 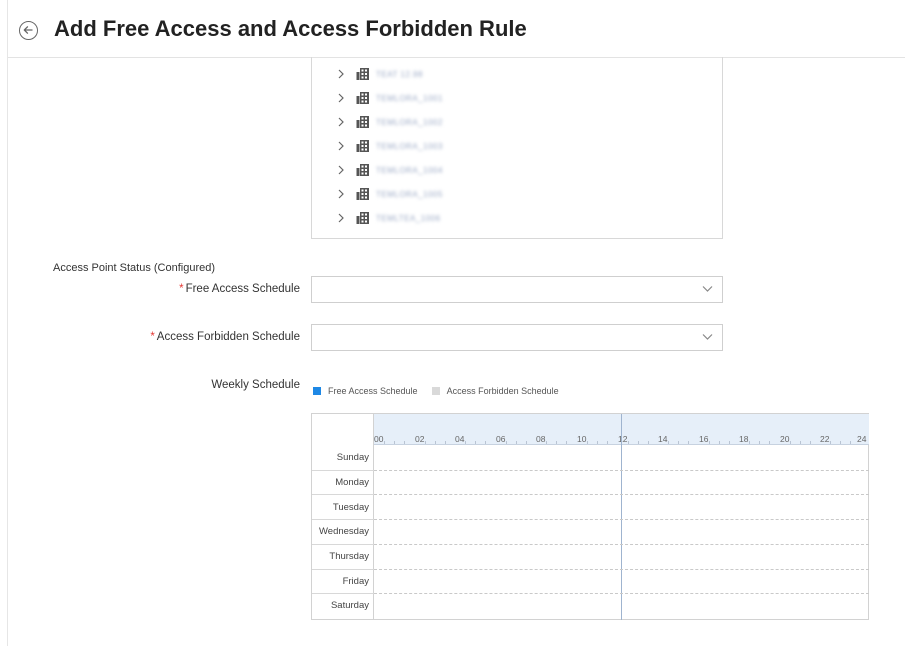 What do you see at coordinates (409, 98) in the screenshot?
I see `tree-item-label: TEMLORA_1001` at bounding box center [409, 98].